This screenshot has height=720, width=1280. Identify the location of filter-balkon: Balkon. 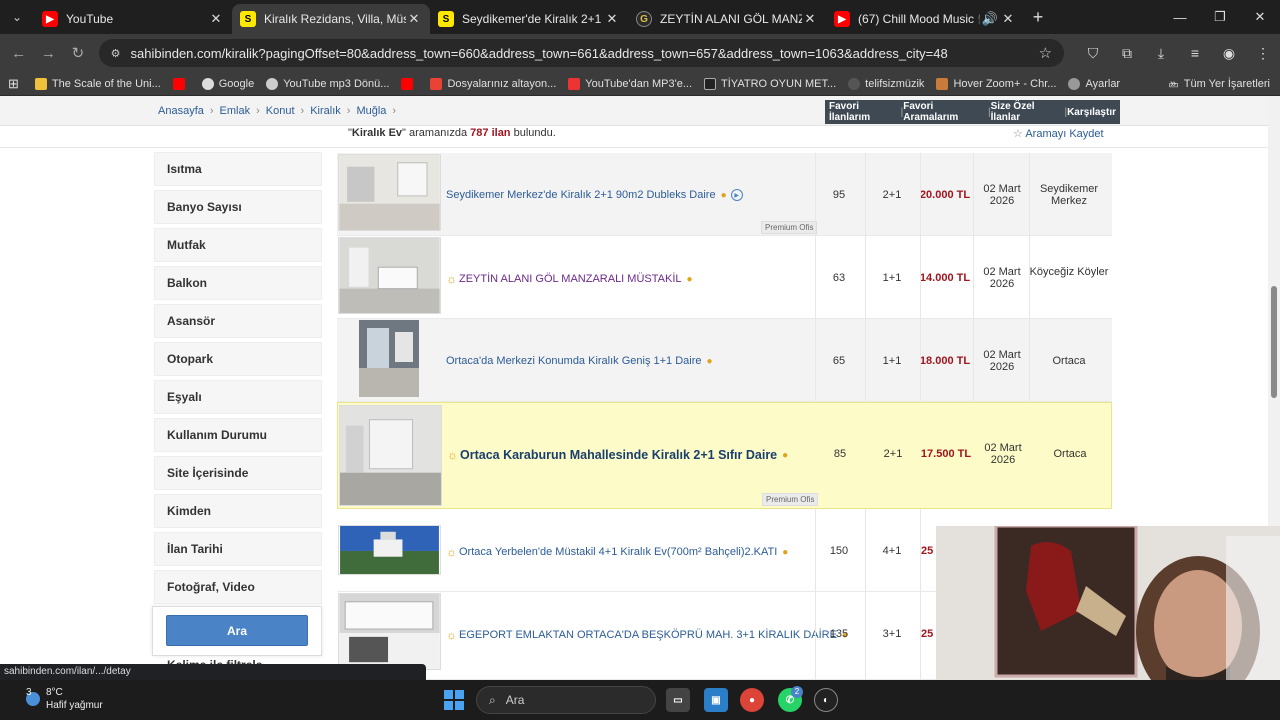
(238, 283).